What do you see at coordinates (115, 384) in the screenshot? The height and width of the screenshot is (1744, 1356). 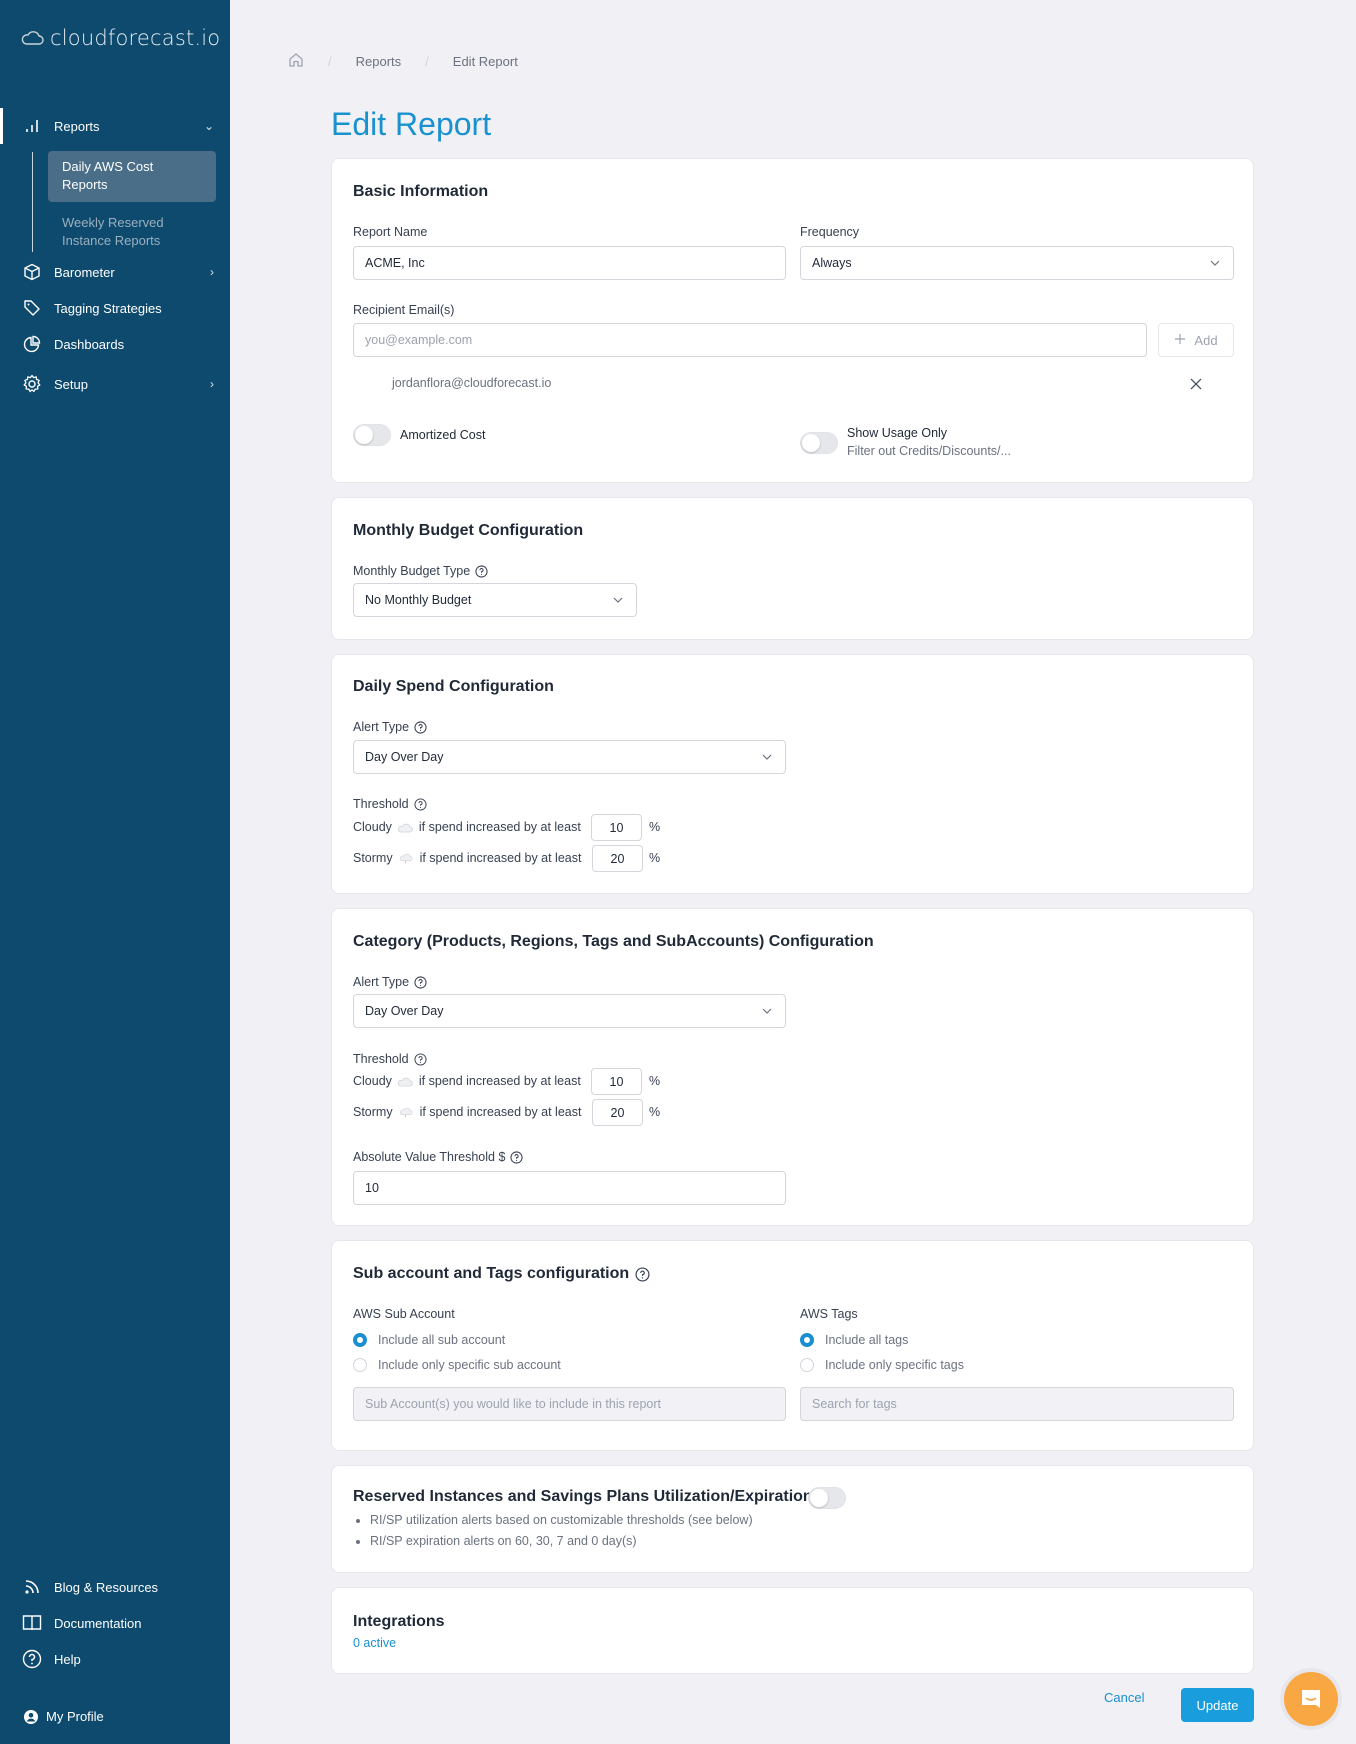 I see `sidebar-item-setup: Setup ›` at bounding box center [115, 384].